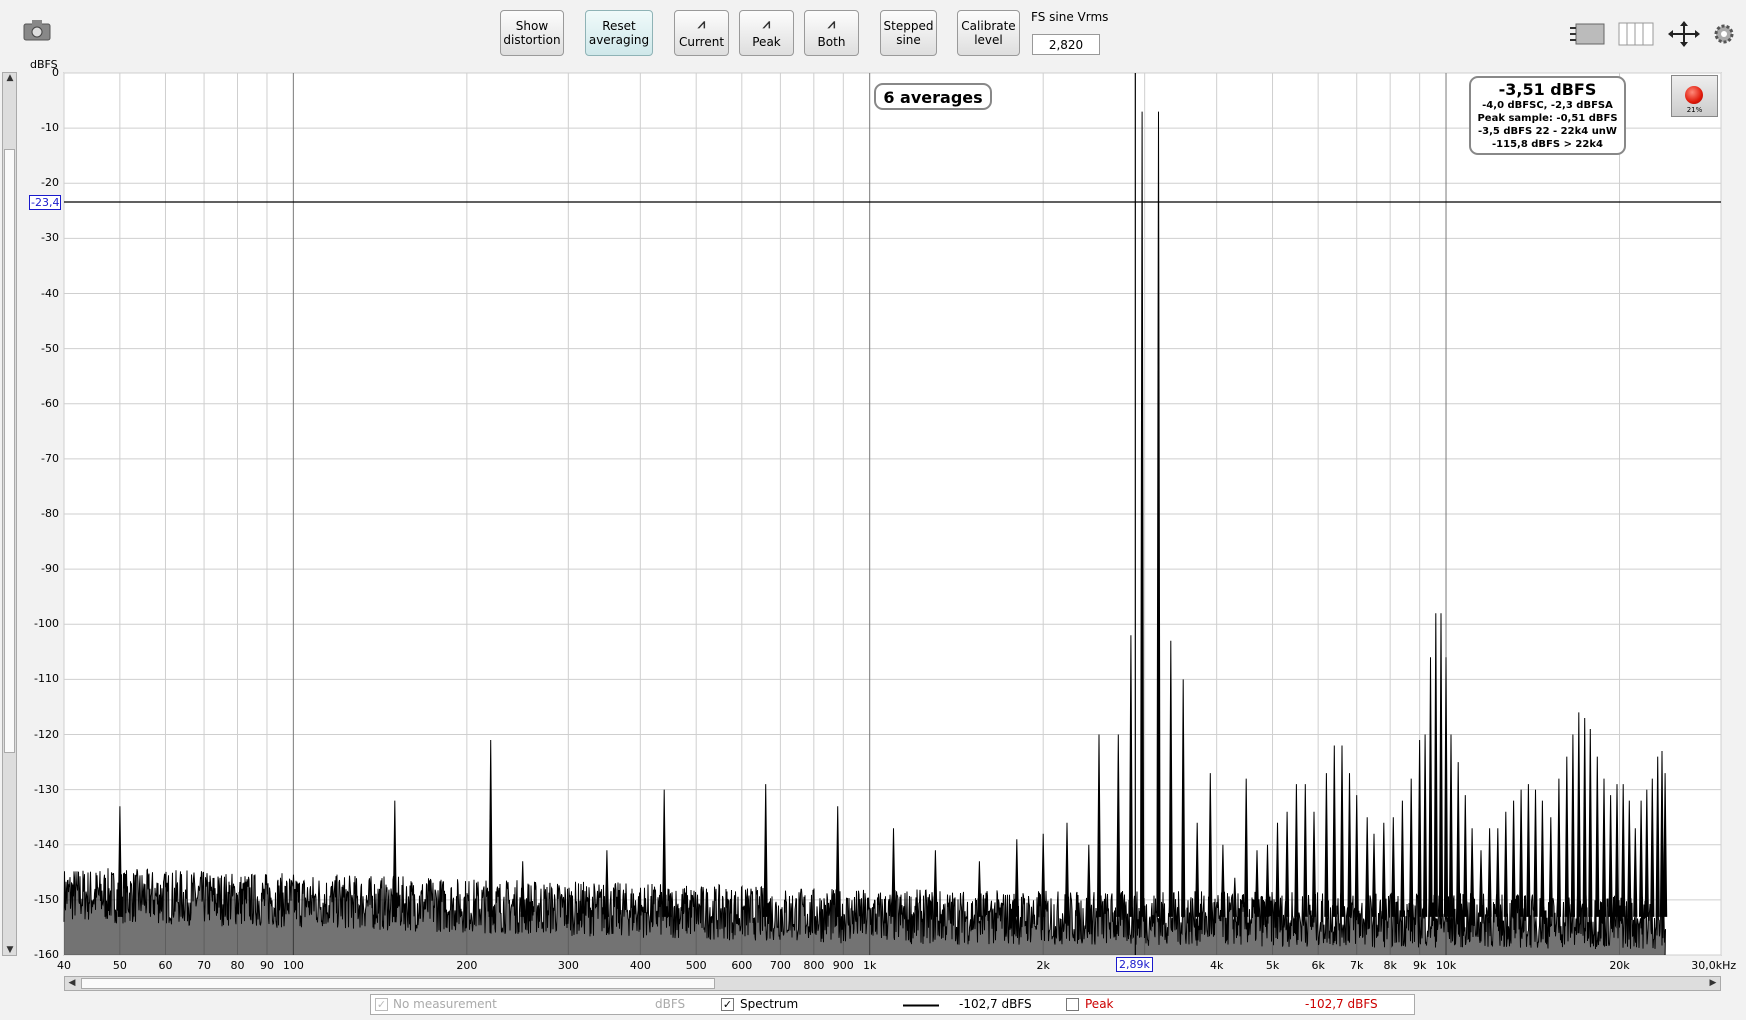  I want to click on vertical-scroll-thumb, so click(9, 451).